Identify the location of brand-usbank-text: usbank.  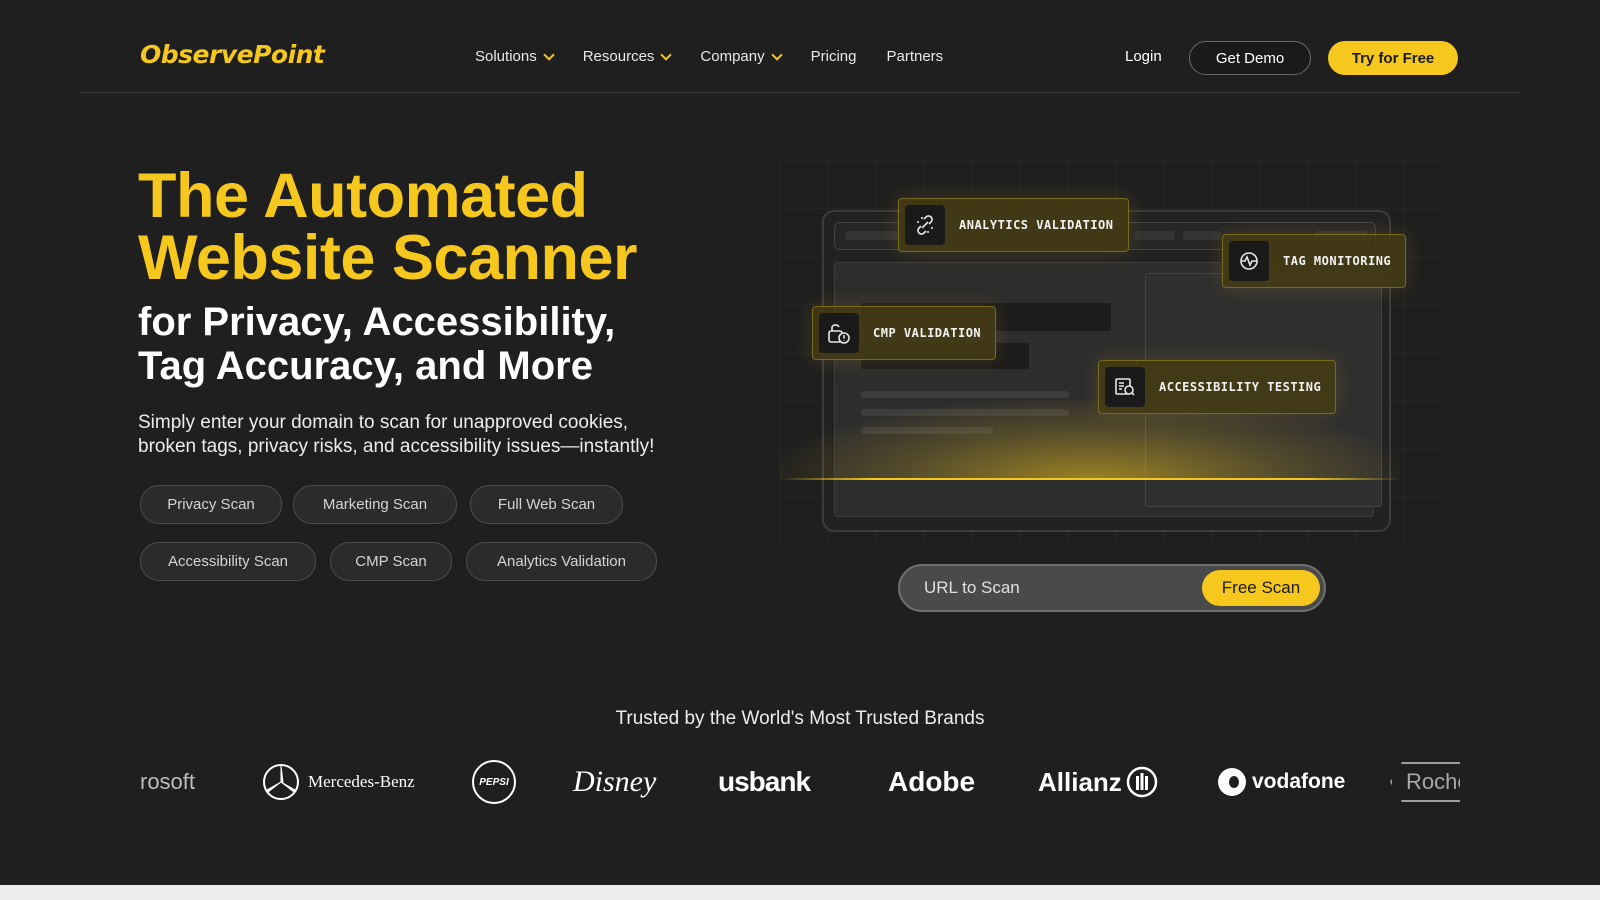
(764, 781).